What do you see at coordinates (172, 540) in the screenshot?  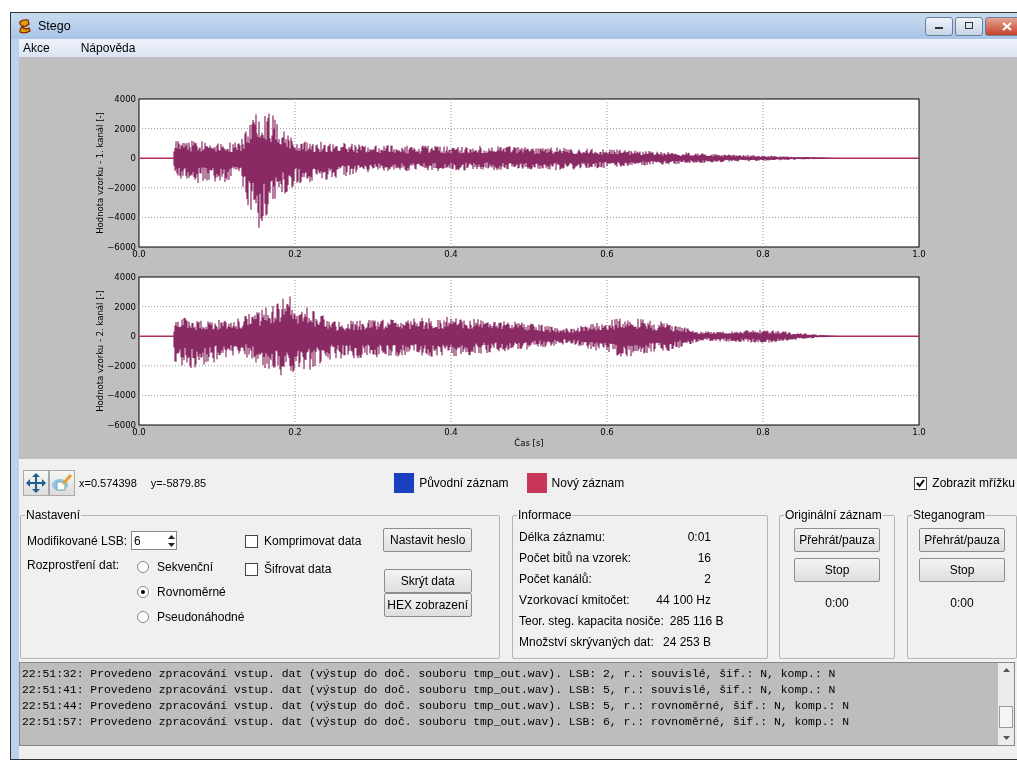 I see `spin-arrows-icon` at bounding box center [172, 540].